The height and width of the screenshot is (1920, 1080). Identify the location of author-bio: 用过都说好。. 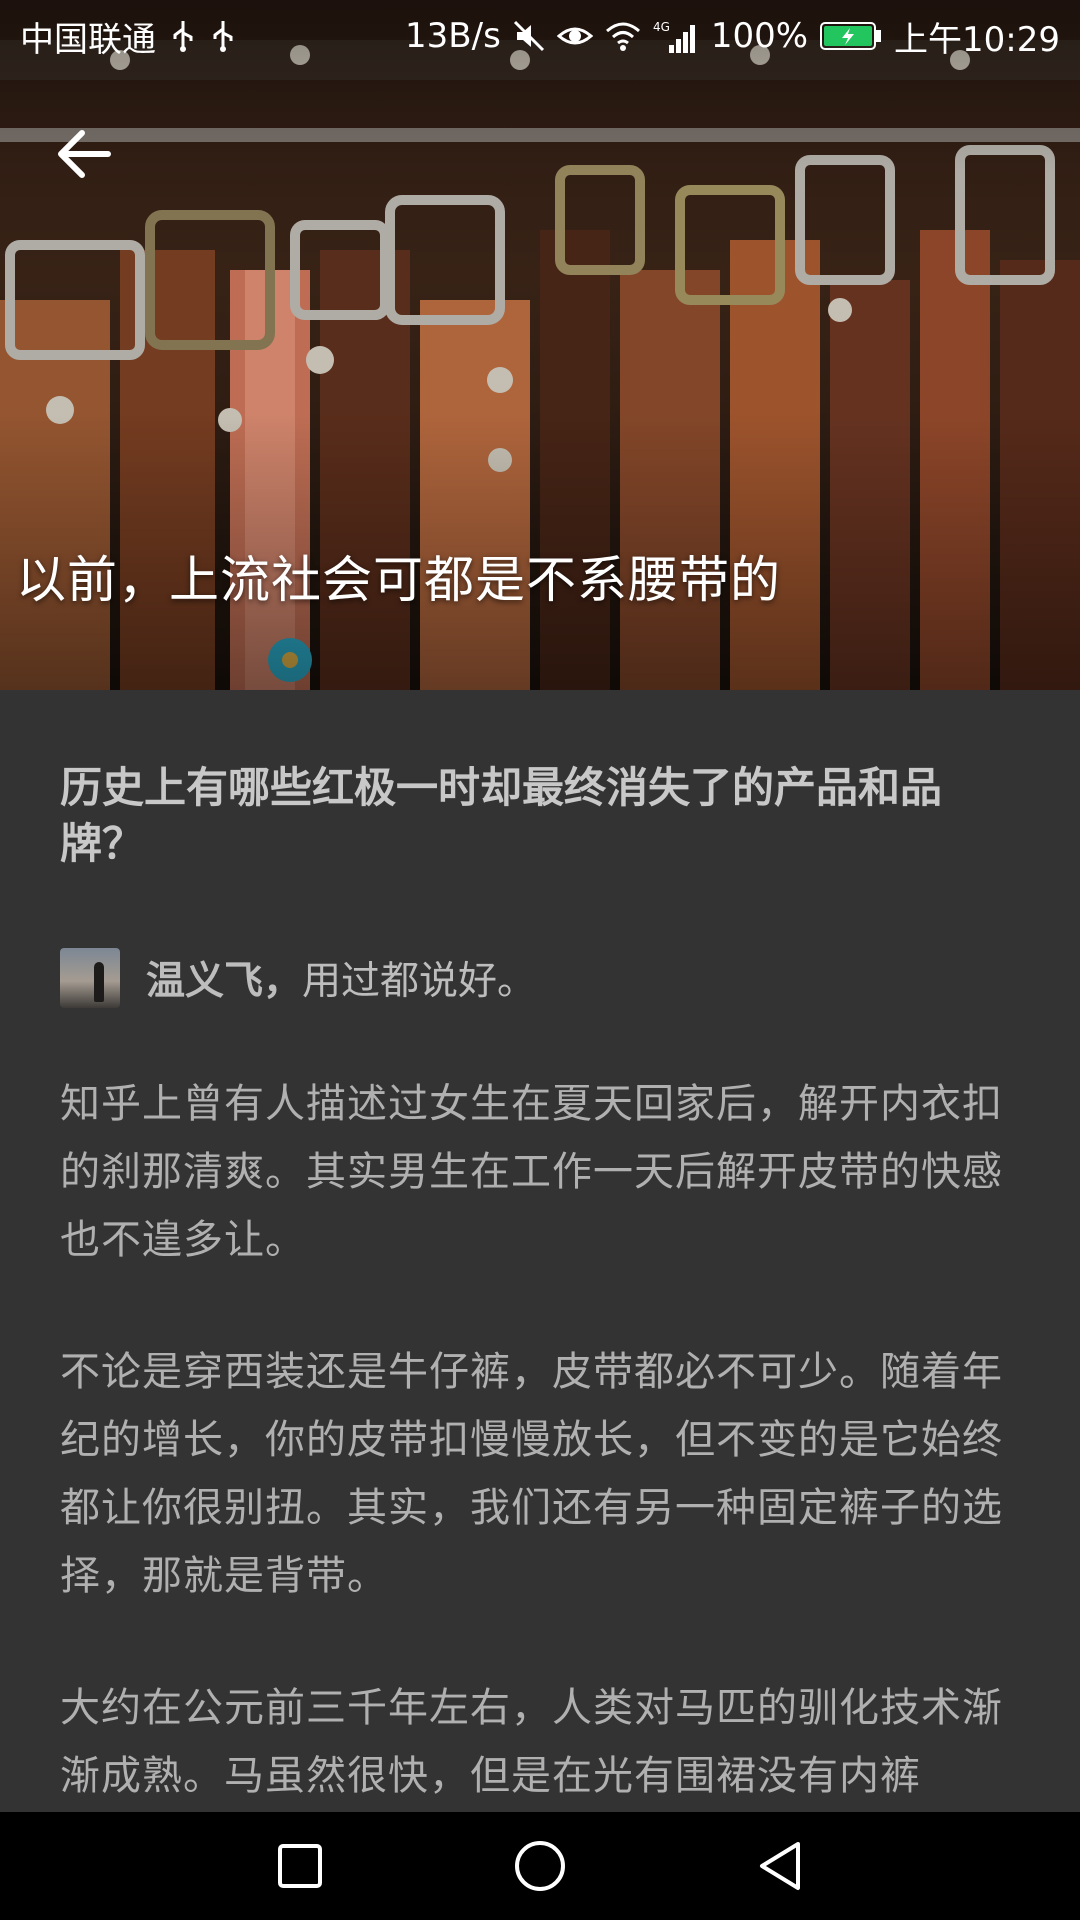
(419, 981).